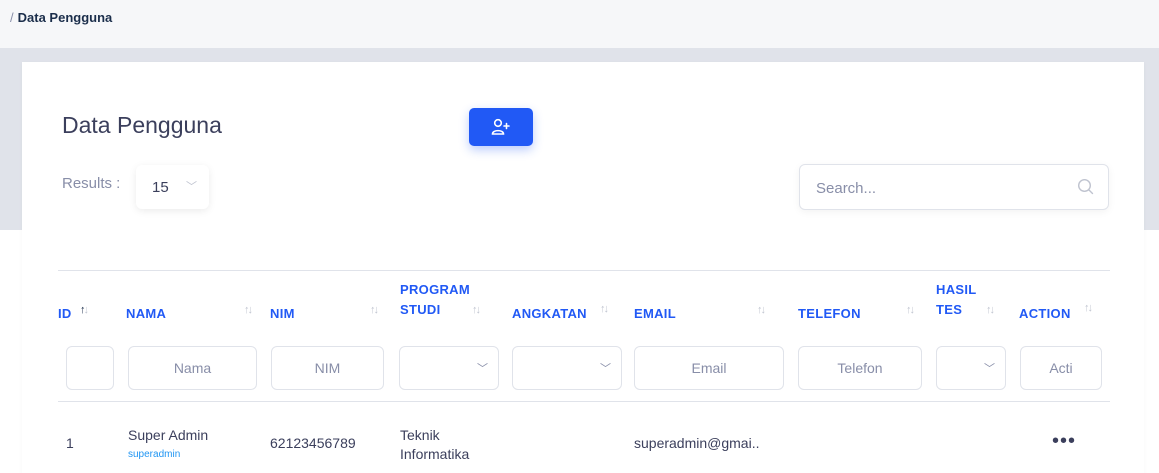 The width and height of the screenshot is (1159, 473). What do you see at coordinates (584, 401) in the screenshot?
I see `table-row-divider` at bounding box center [584, 401].